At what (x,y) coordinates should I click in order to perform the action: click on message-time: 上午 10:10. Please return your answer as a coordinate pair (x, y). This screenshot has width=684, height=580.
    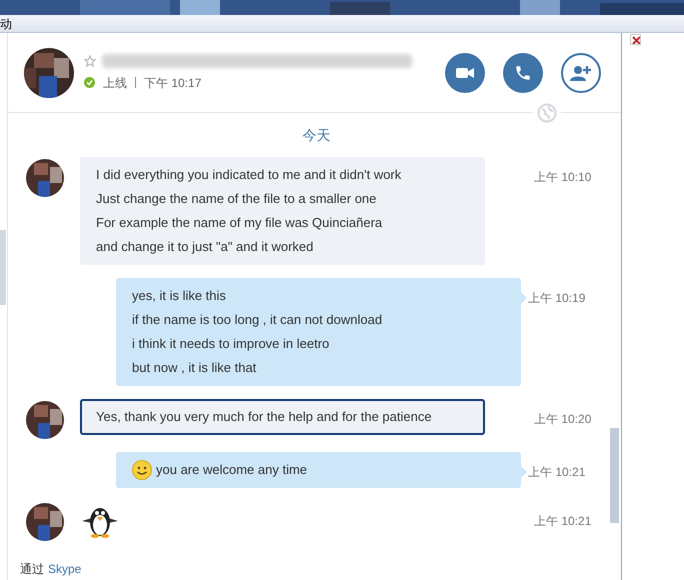
    Looking at the image, I should click on (563, 177).